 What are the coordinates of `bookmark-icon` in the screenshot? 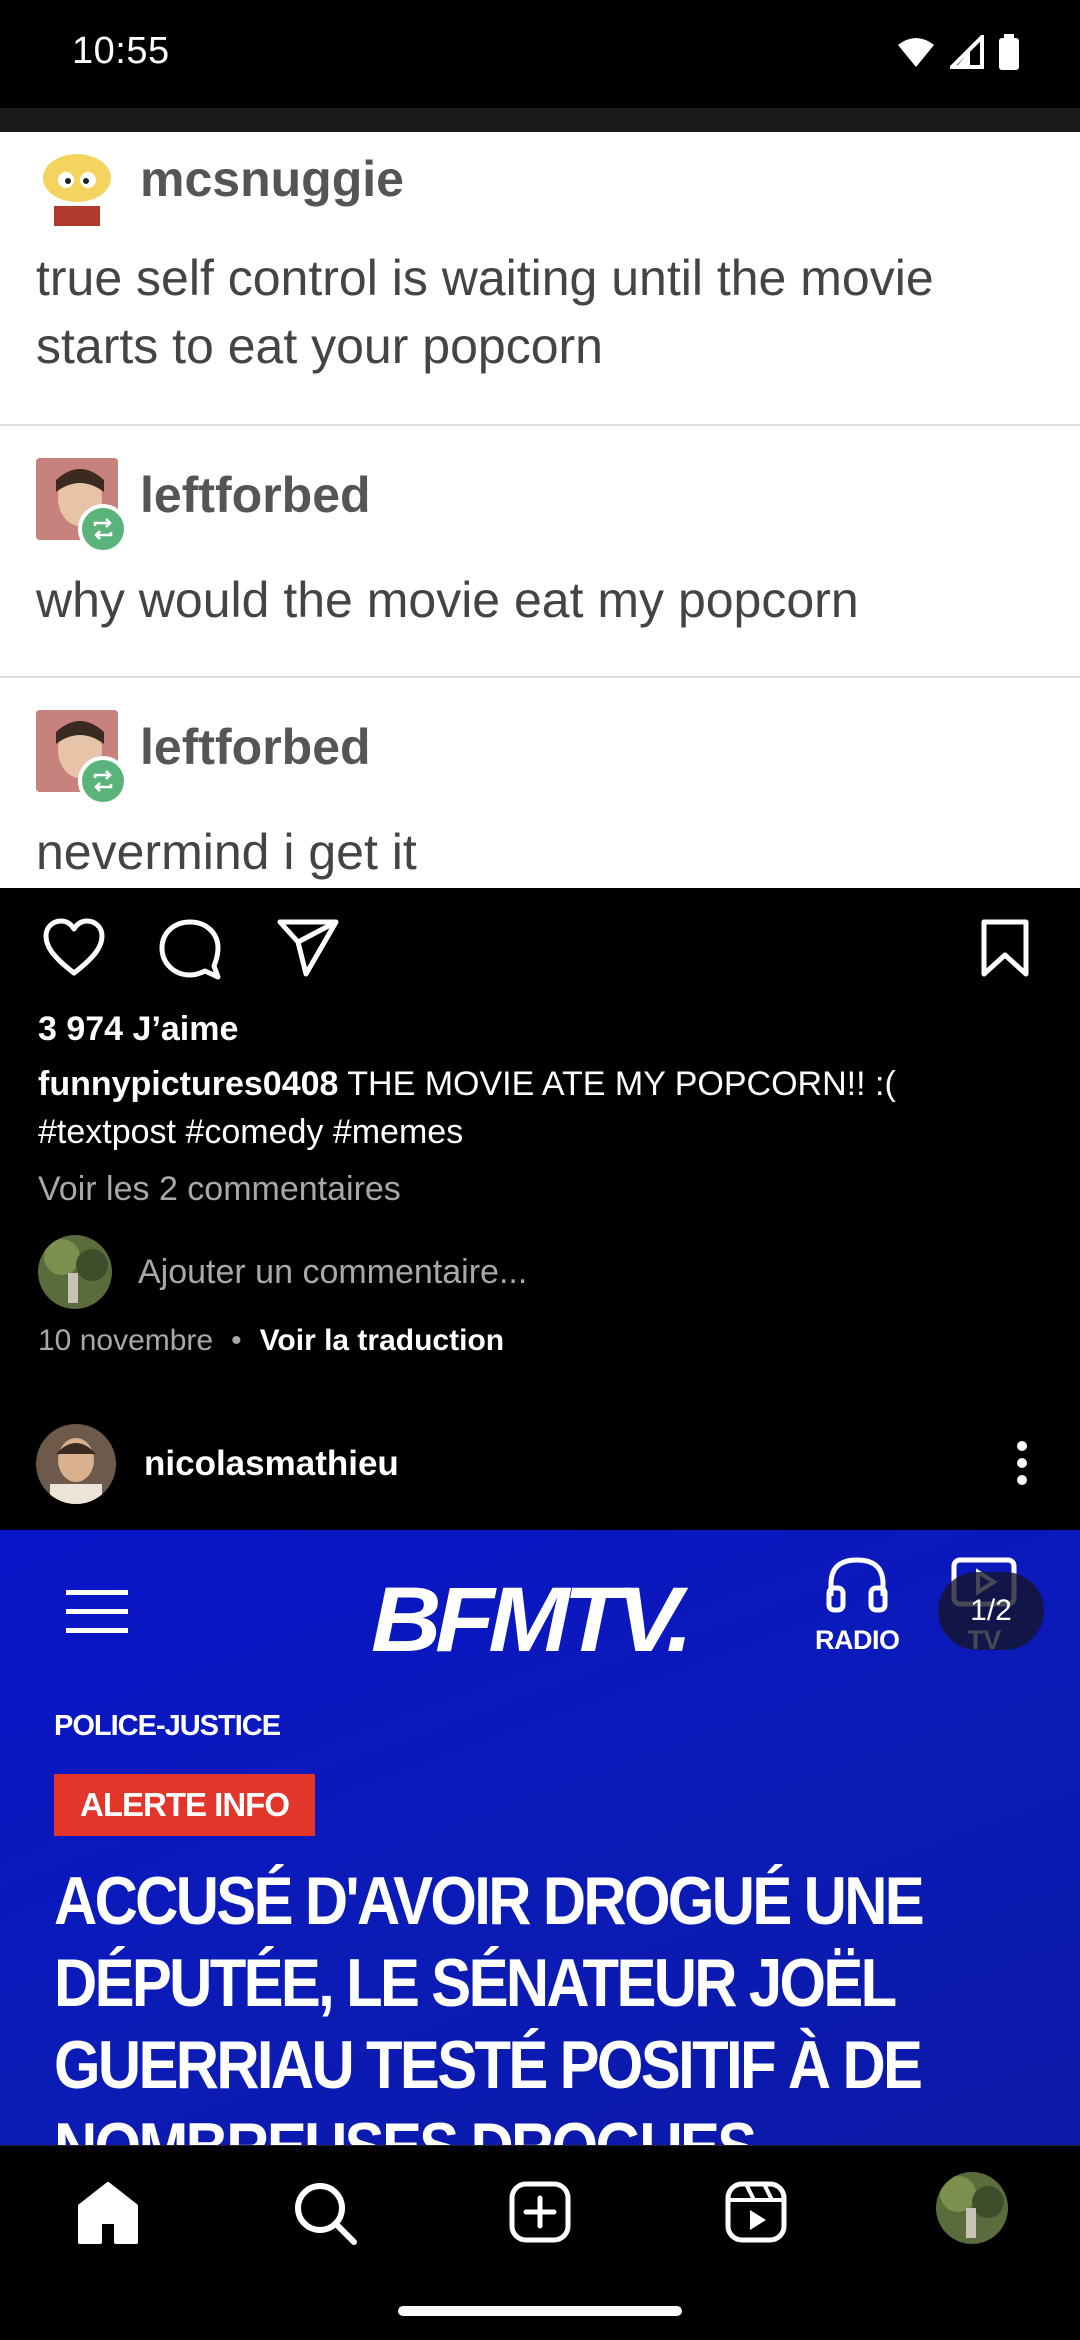 It's located at (1005, 948).